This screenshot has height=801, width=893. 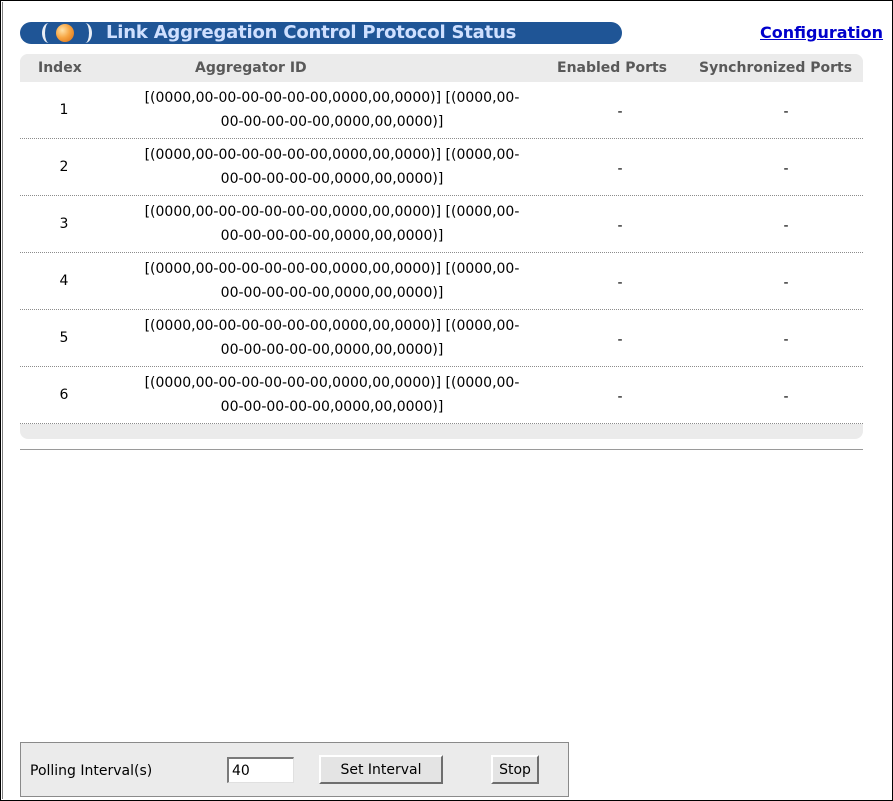 What do you see at coordinates (64, 395) in the screenshot?
I see `cell-index: 6` at bounding box center [64, 395].